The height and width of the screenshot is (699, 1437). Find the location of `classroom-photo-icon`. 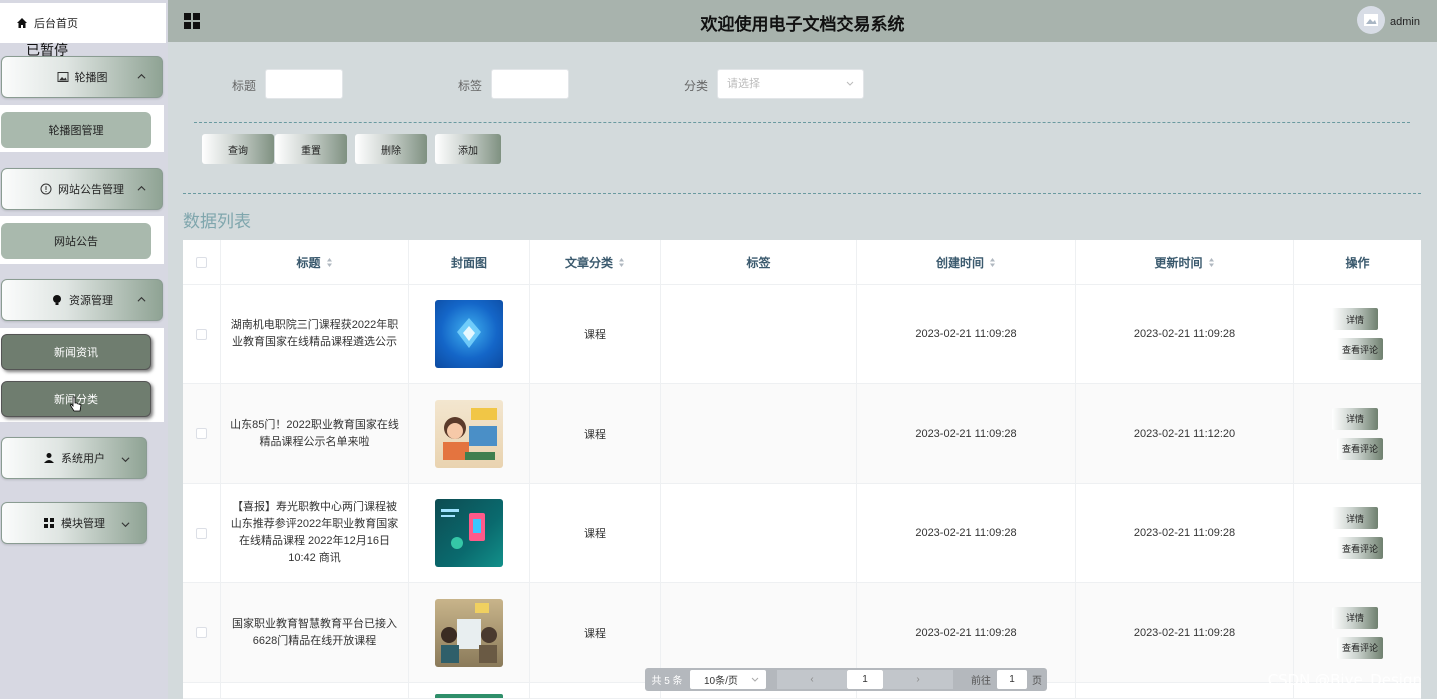

classroom-photo-icon is located at coordinates (469, 632).